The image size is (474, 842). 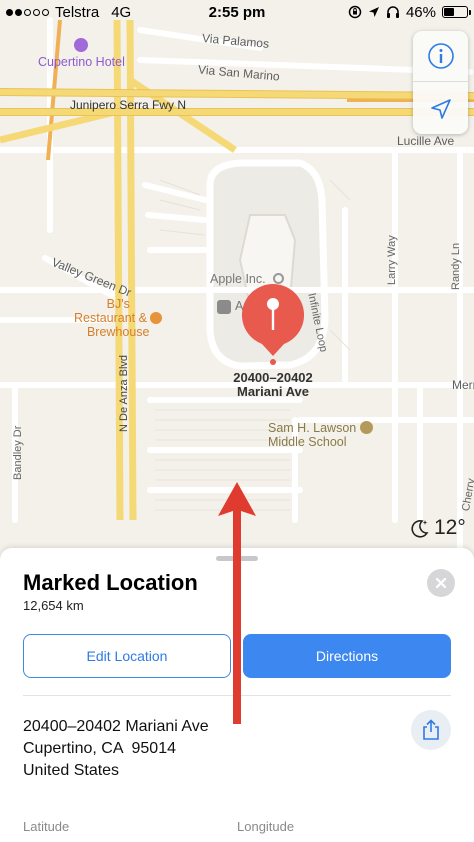 I want to click on annotation-arrow, so click(x=237, y=603).